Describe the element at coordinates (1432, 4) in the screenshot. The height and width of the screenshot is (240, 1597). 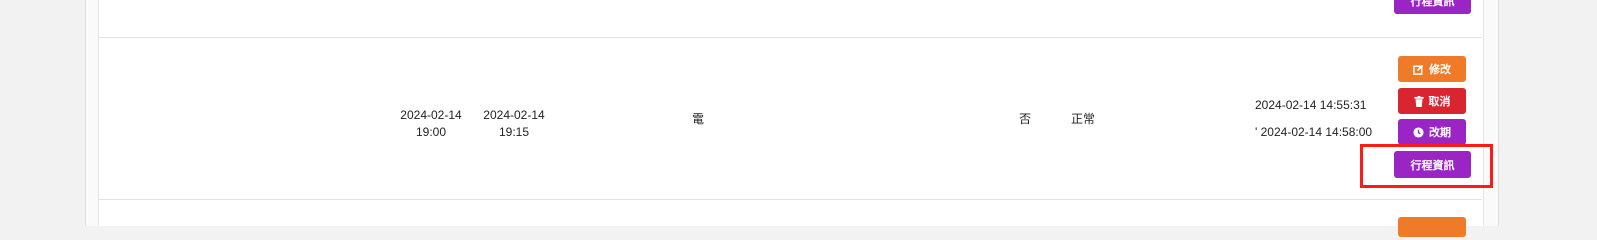
I see `prev-row-itinerary-label: 行程資訊` at that location.